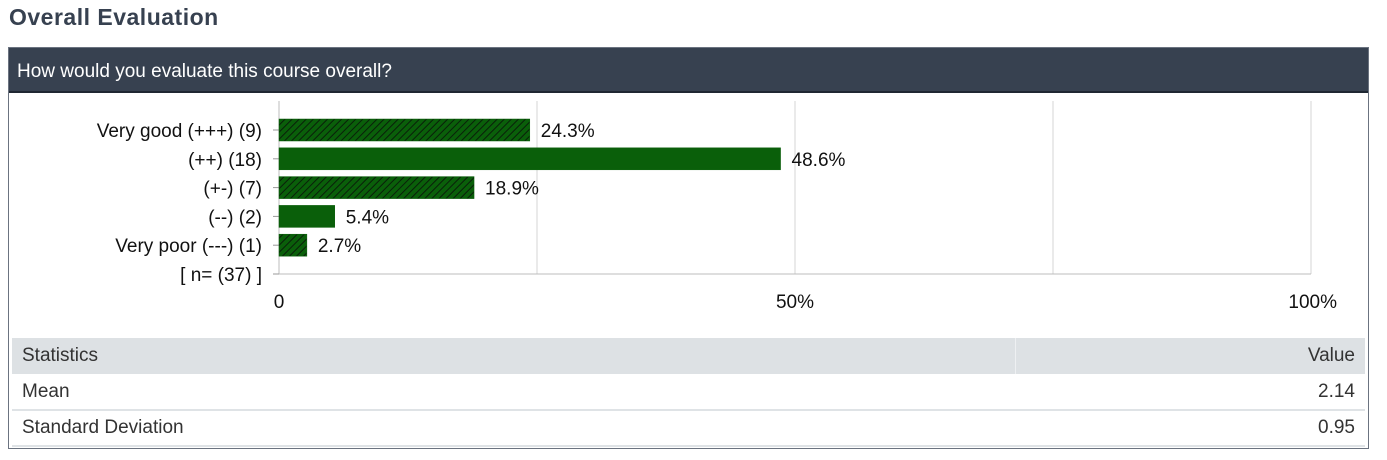 The height and width of the screenshot is (460, 1387). Describe the element at coordinates (568, 131) in the screenshot. I see `data-label: 24.3%` at that location.